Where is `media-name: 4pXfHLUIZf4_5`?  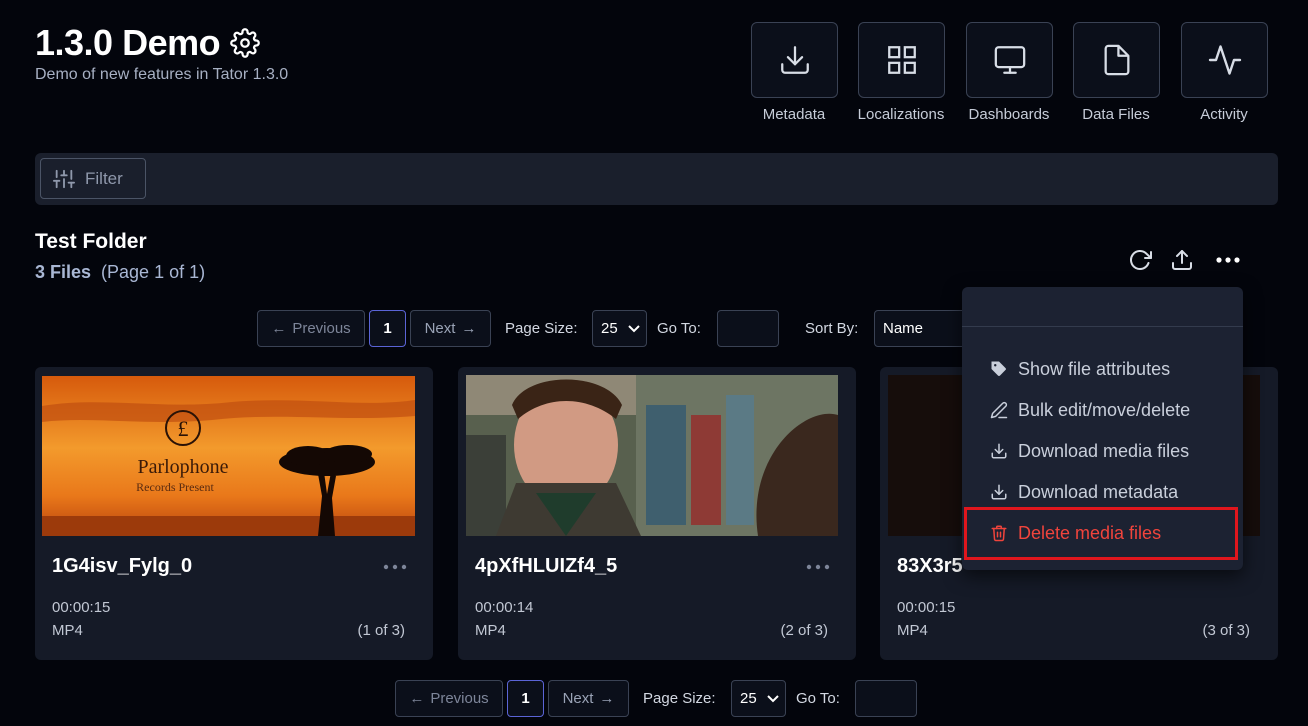
media-name: 4pXfHLUIZf4_5 is located at coordinates (546, 566).